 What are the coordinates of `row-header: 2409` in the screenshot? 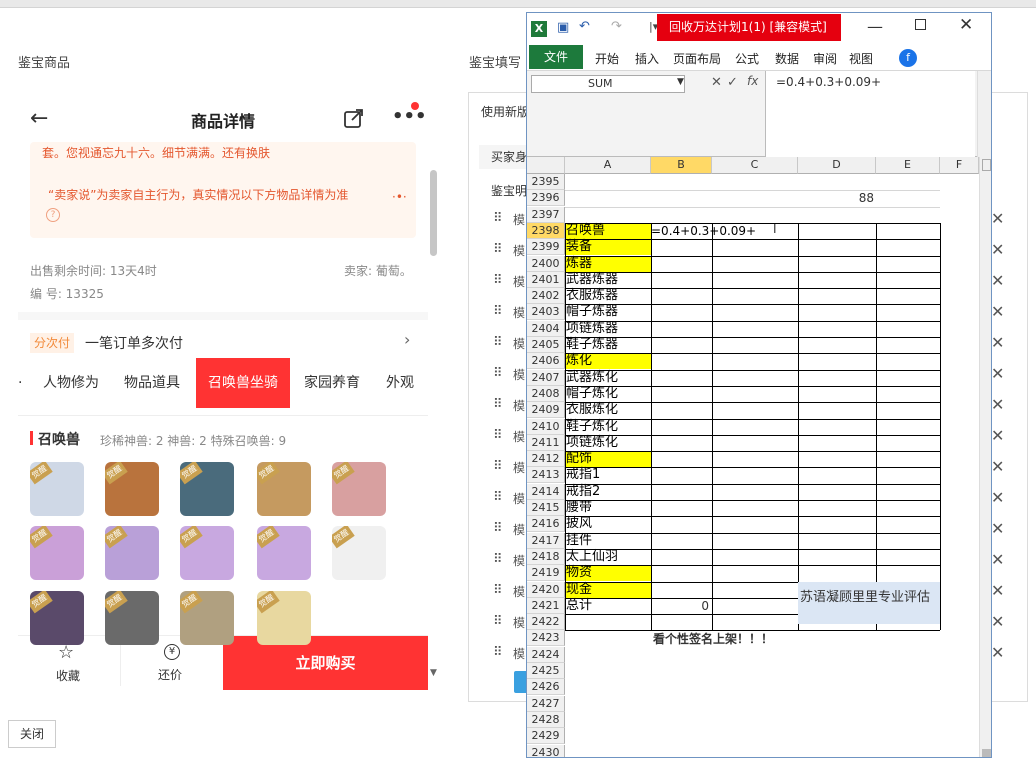 It's located at (546, 410).